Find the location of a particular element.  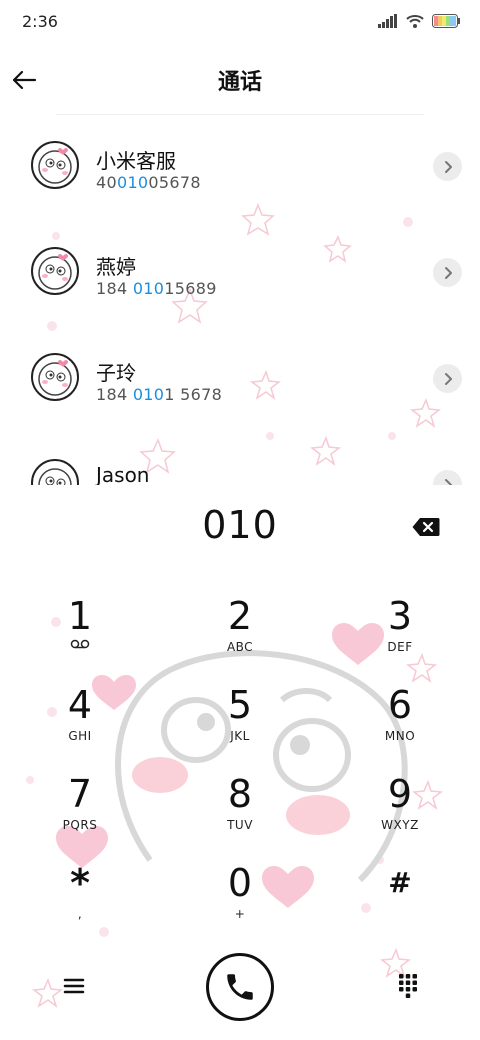

key-digit: # is located at coordinates (400, 882).